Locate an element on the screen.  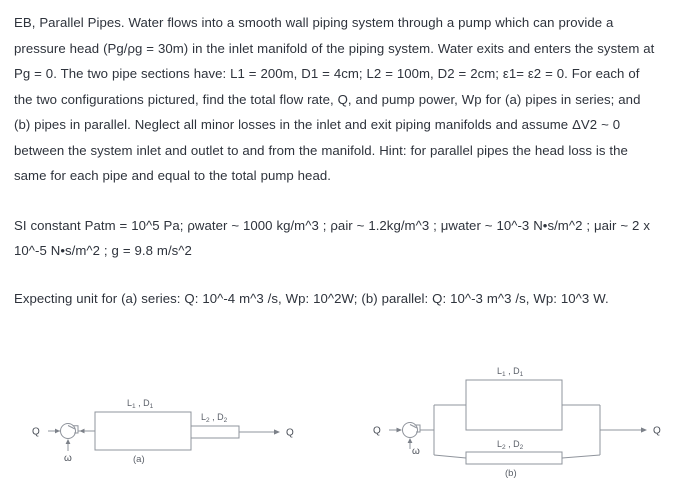
figure-b-caption: (b) is located at coordinates (511, 473).